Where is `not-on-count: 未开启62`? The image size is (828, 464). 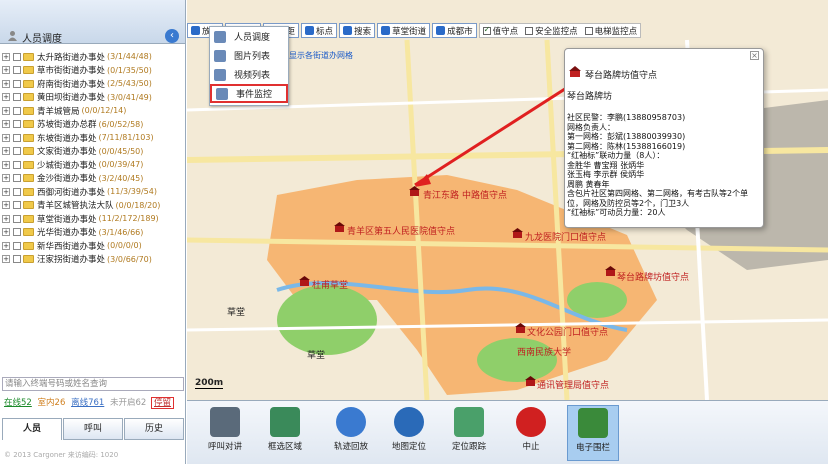 not-on-count: 未开启62 is located at coordinates (128, 403).